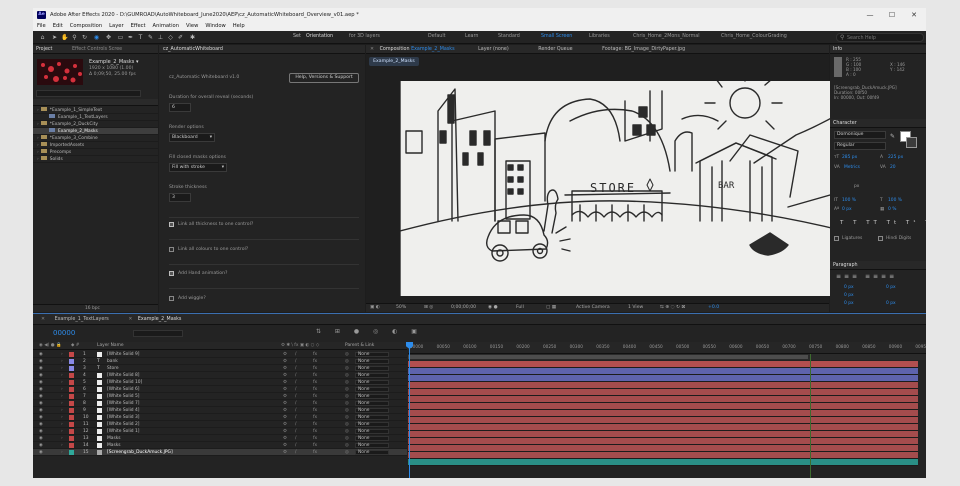 The height and width of the screenshot is (486, 960). What do you see at coordinates (551, 308) in the screenshot?
I see `roi-icon: ▢ ▦` at bounding box center [551, 308].